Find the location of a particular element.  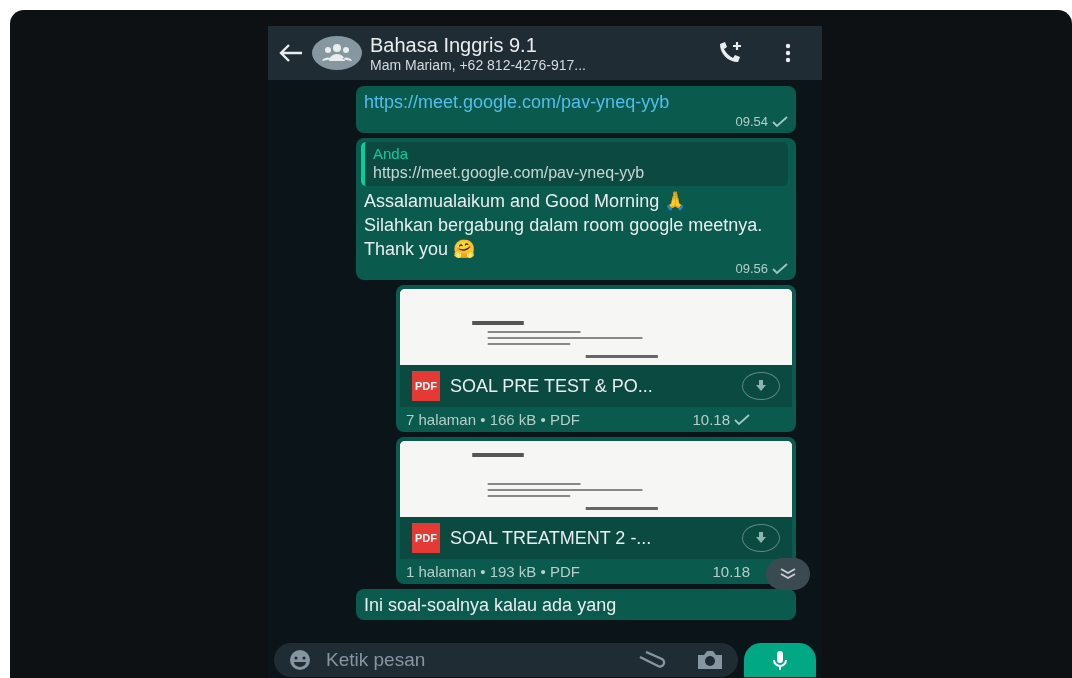

back-arrow-icon is located at coordinates (291, 53).